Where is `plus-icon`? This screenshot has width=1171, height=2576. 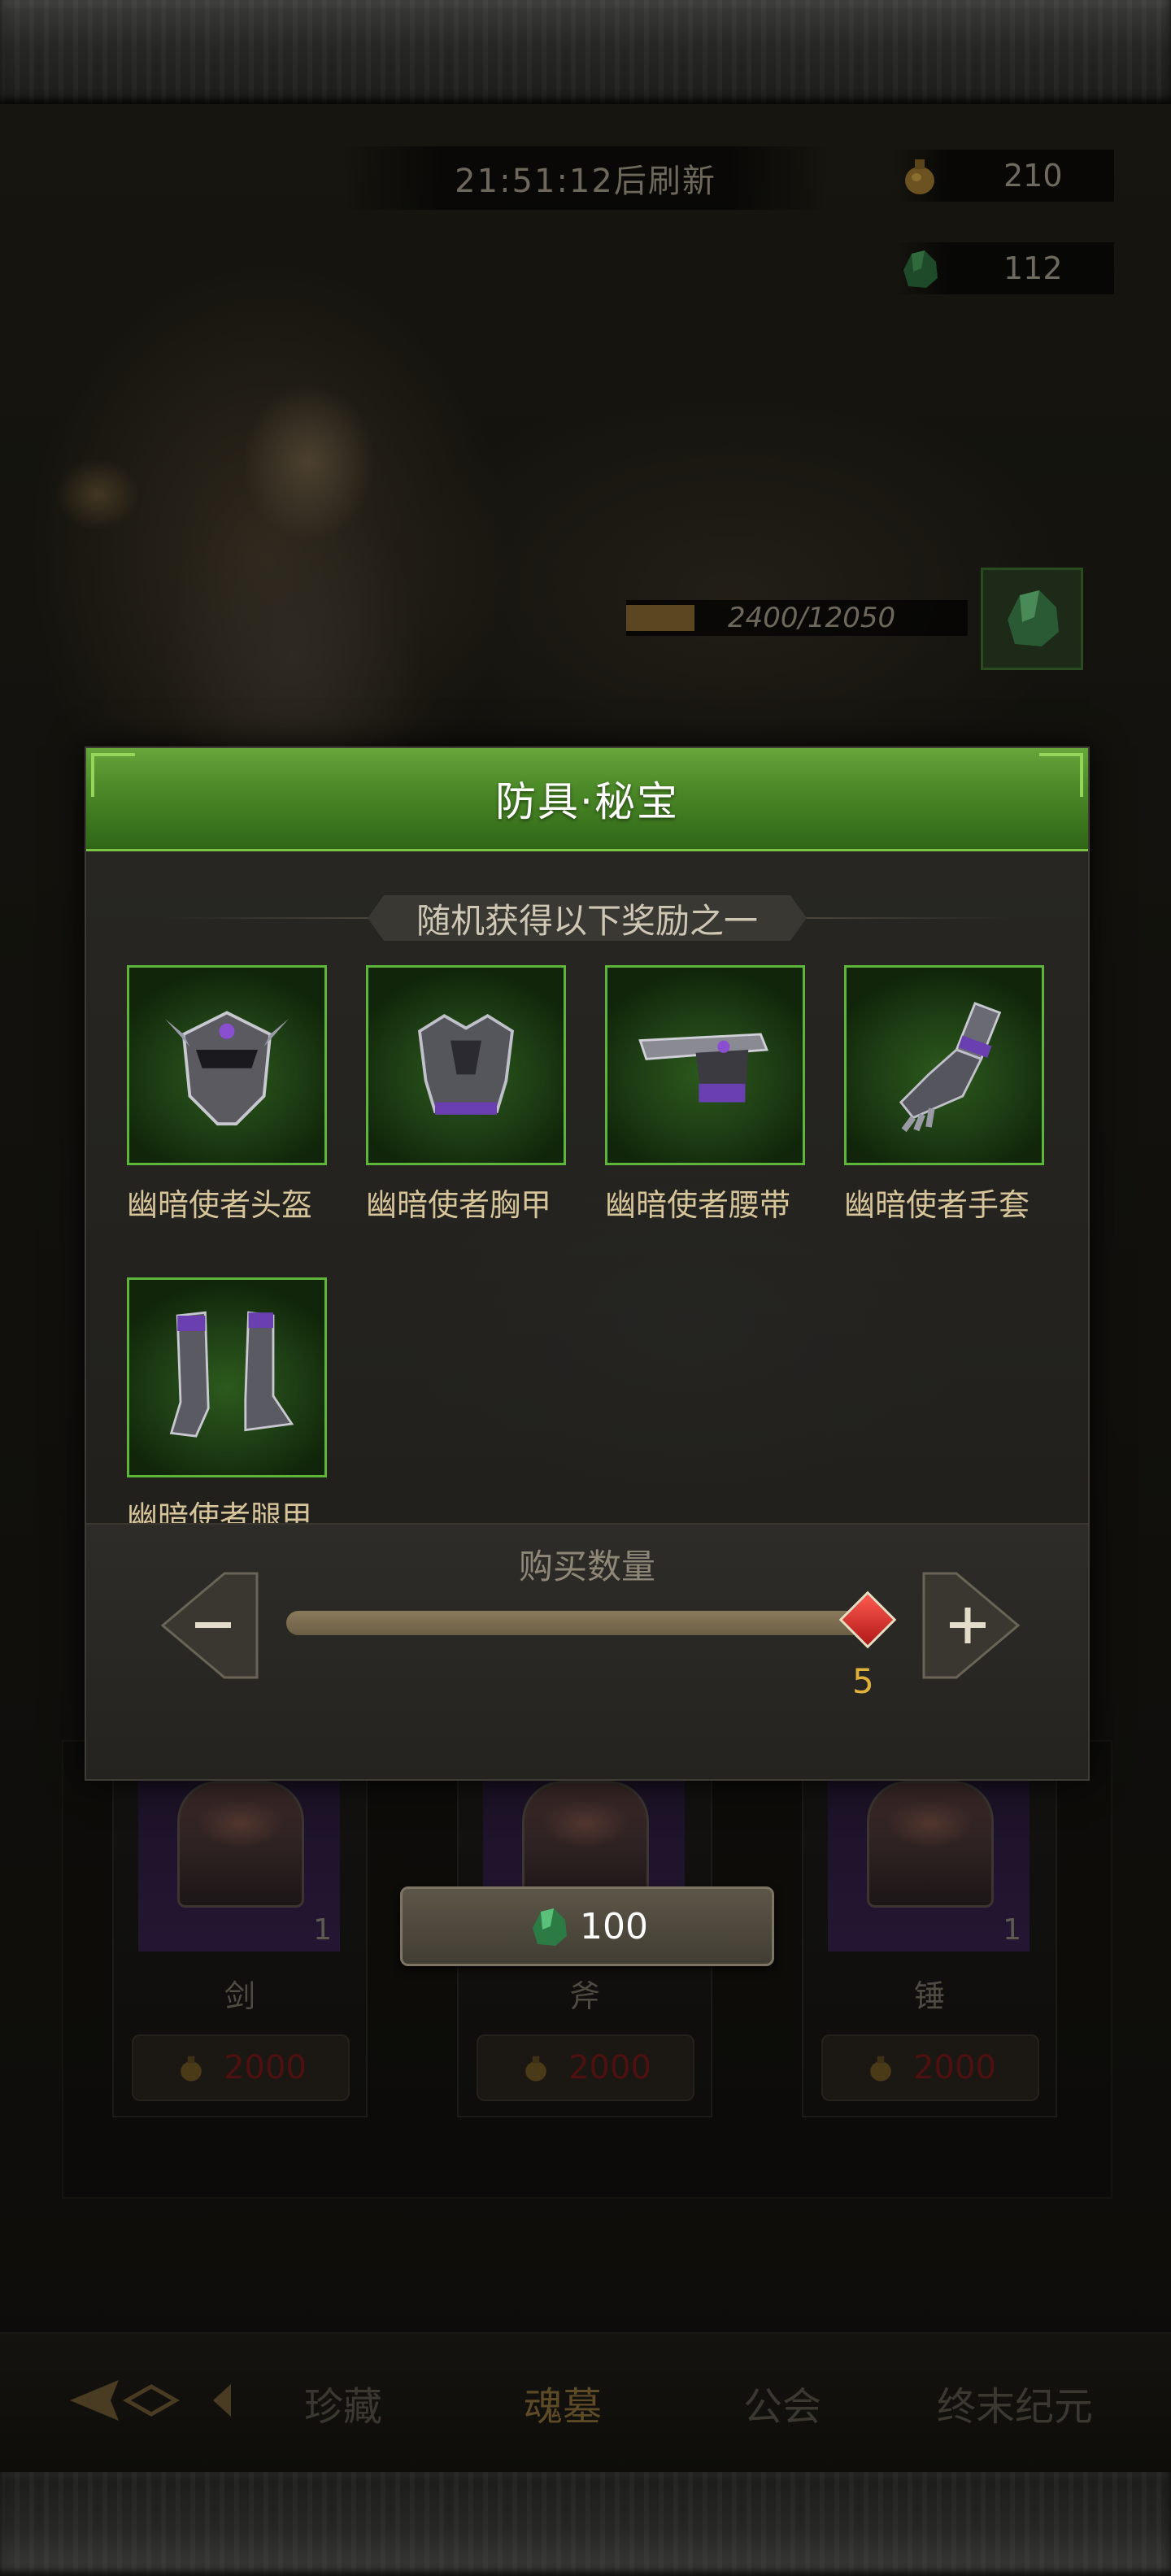 plus-icon is located at coordinates (971, 1626).